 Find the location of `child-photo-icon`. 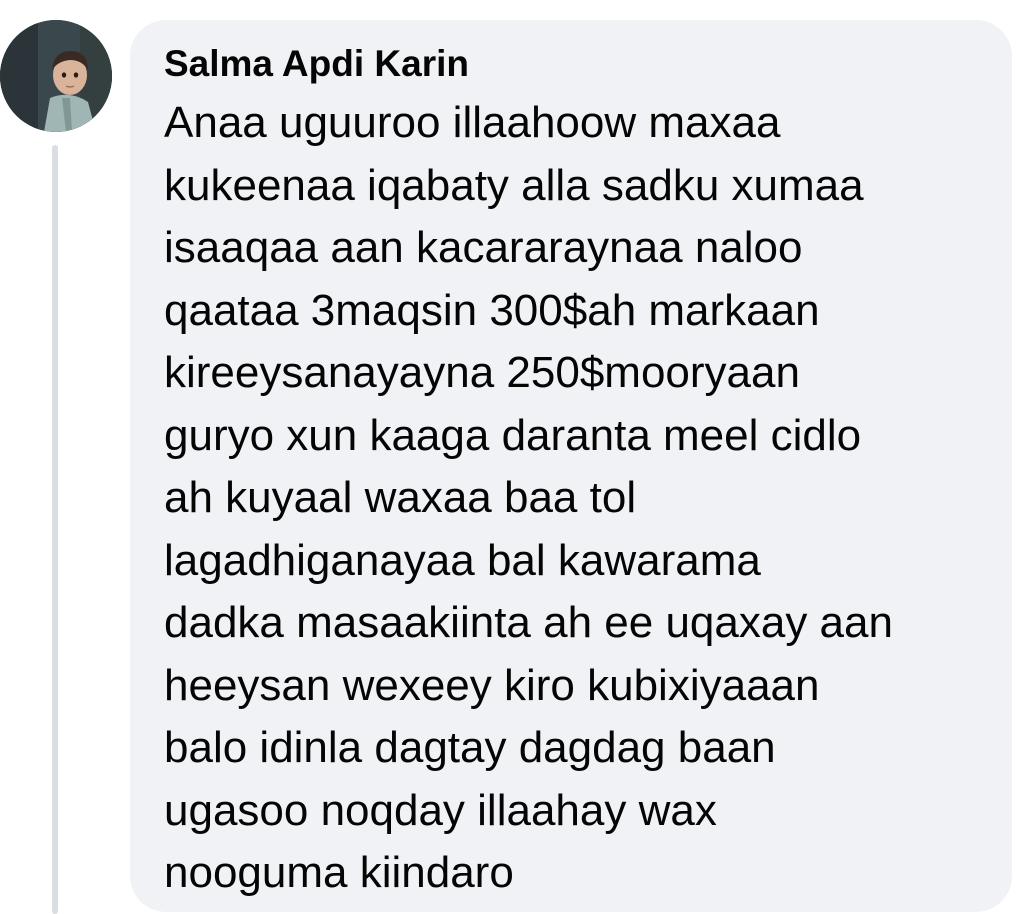

child-photo-icon is located at coordinates (56, 76).